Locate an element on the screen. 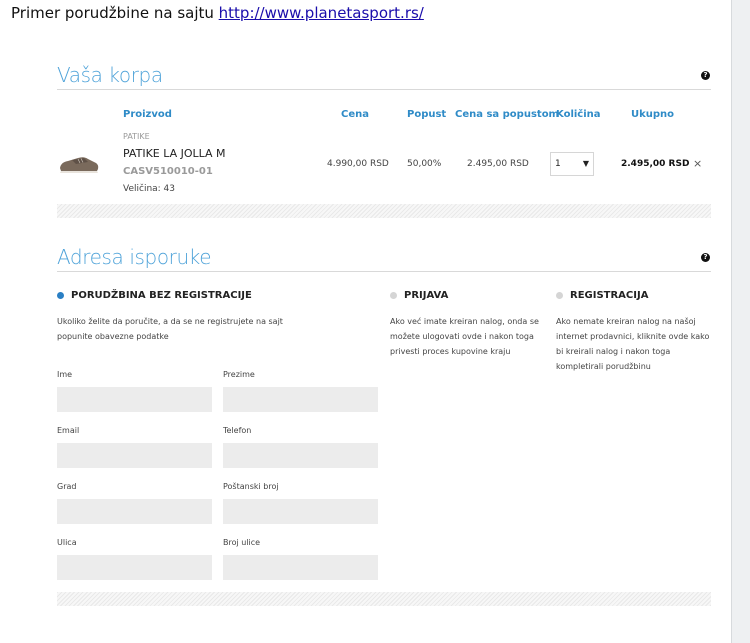 This screenshot has height=643, width=750. item-discount: 50,00% is located at coordinates (424, 164).